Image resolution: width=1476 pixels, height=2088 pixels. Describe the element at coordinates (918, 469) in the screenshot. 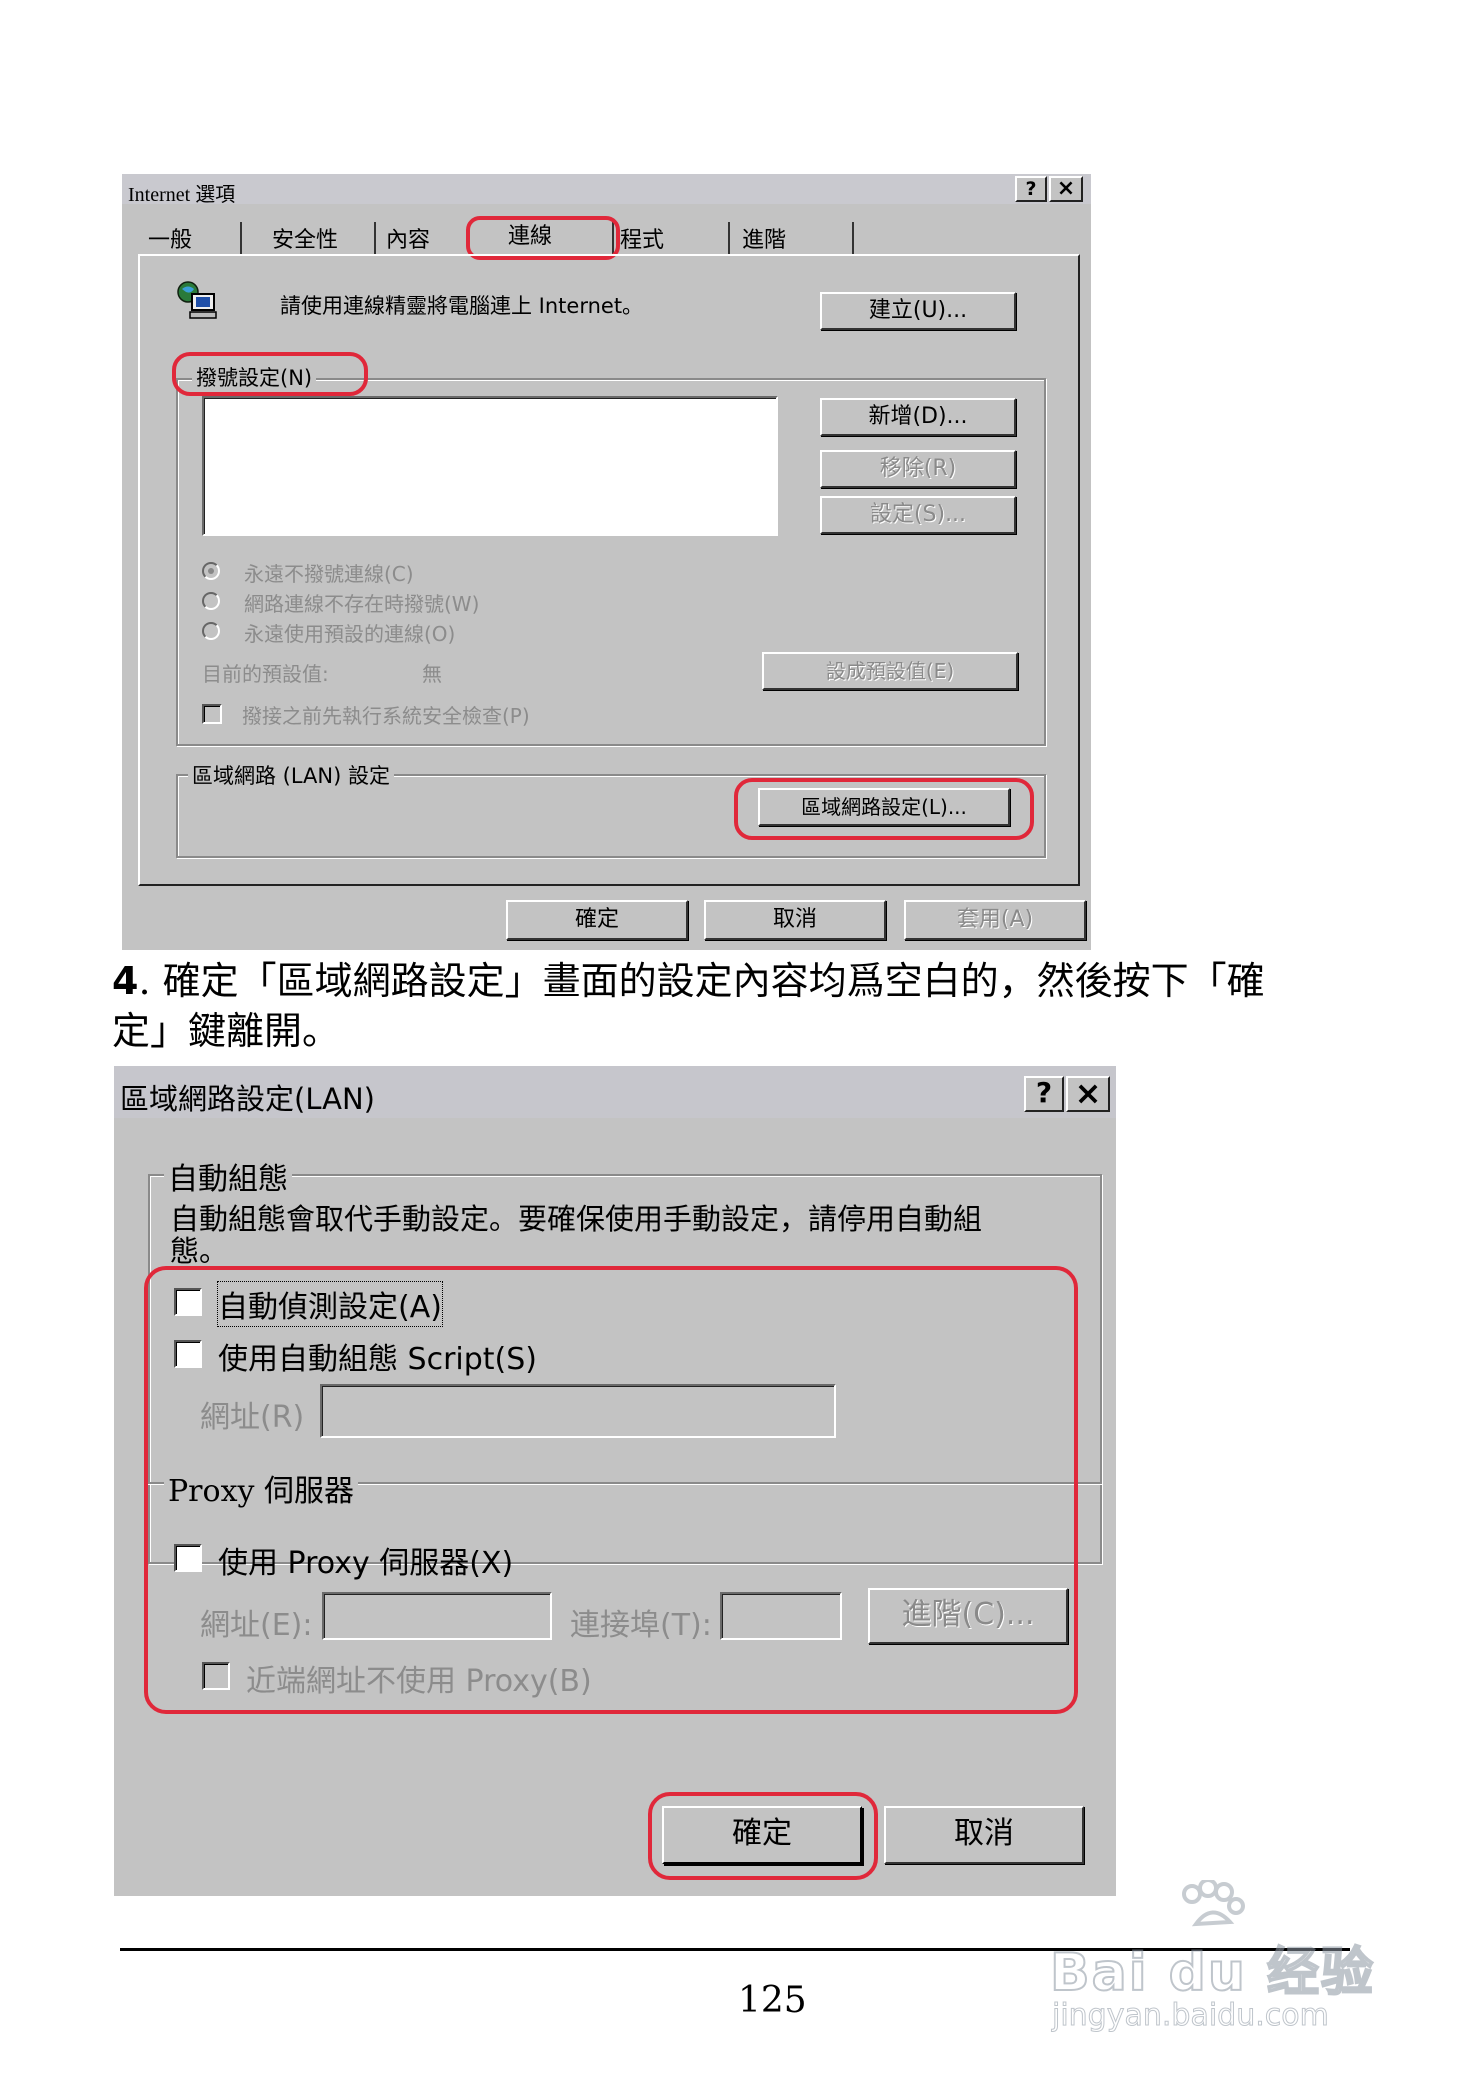

I see `remove-button: 移除(R)` at that location.